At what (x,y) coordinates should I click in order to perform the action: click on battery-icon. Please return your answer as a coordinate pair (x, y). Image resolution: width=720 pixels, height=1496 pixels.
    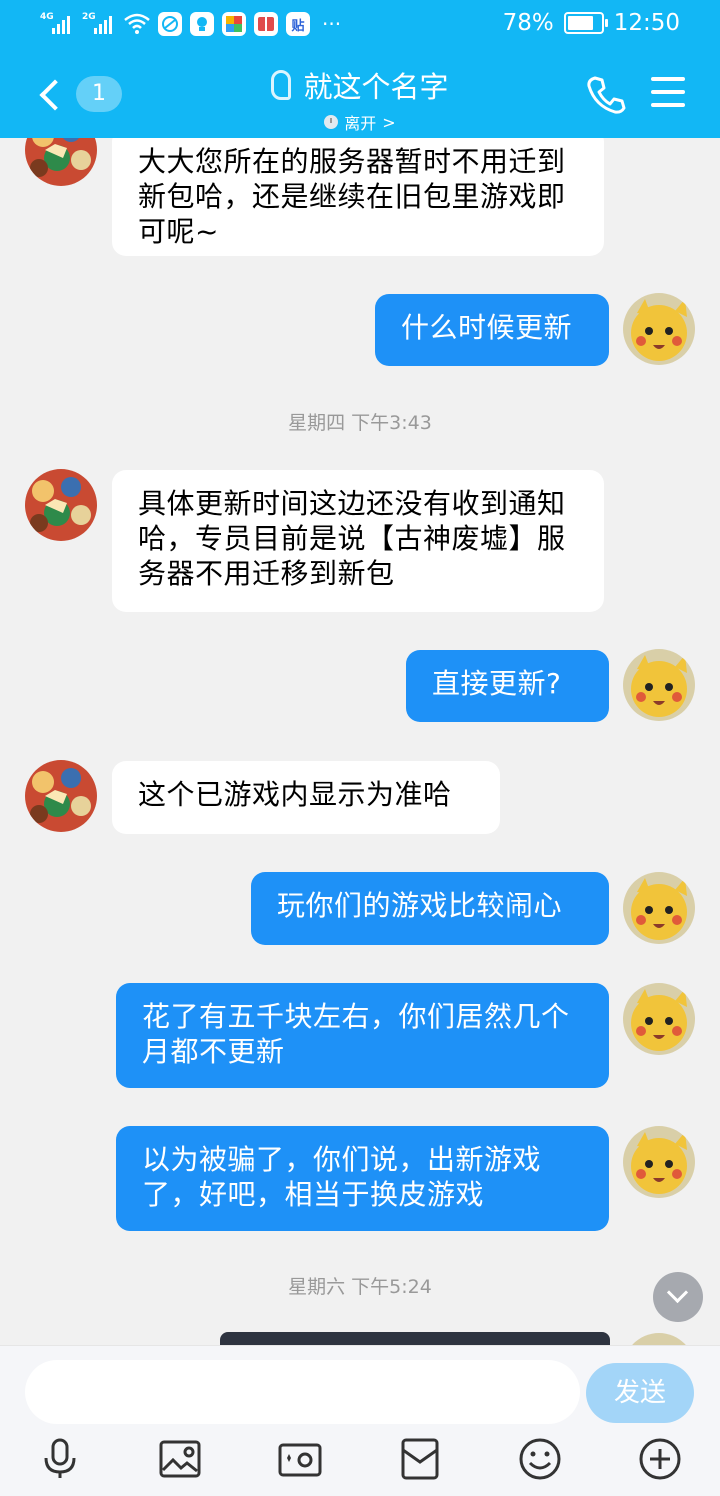
    Looking at the image, I should click on (585, 23).